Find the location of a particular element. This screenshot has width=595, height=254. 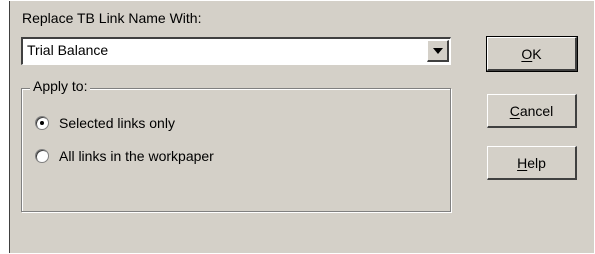

ok-mnemonic: O is located at coordinates (527, 53).